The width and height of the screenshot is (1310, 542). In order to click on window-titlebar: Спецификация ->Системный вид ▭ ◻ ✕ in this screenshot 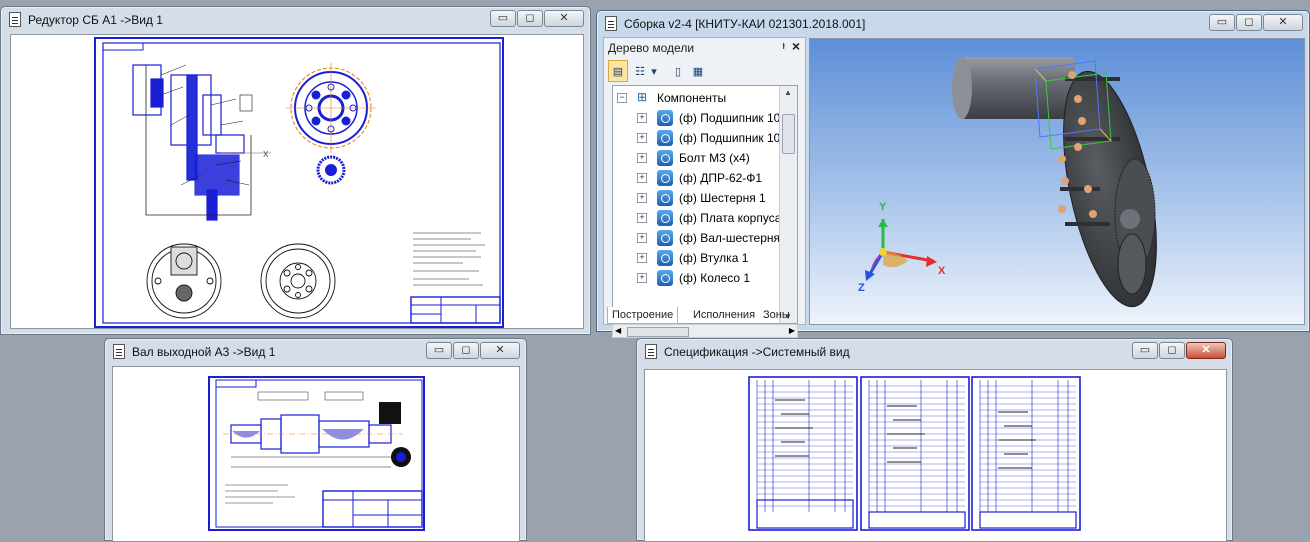, I will do `click(934, 352)`.